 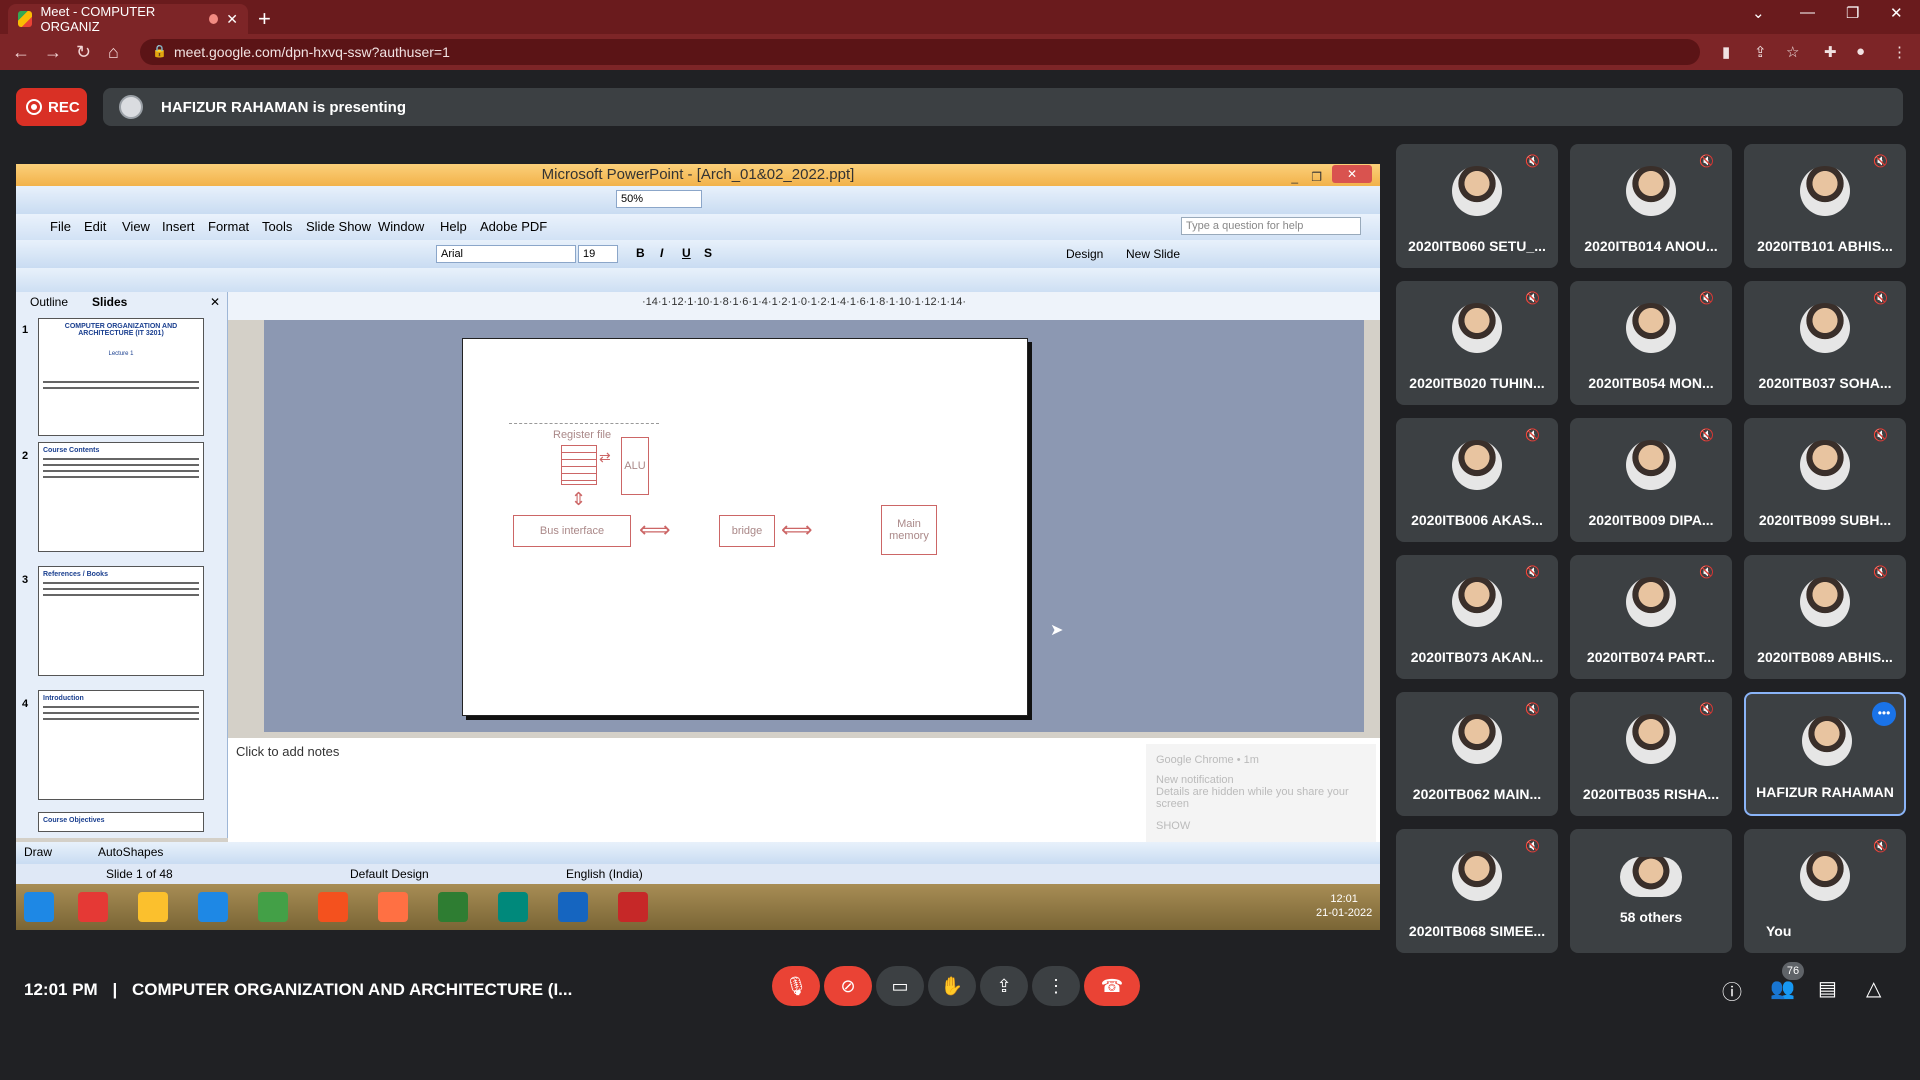 What do you see at coordinates (51, 107) in the screenshot?
I see `recording-indicator: REC` at bounding box center [51, 107].